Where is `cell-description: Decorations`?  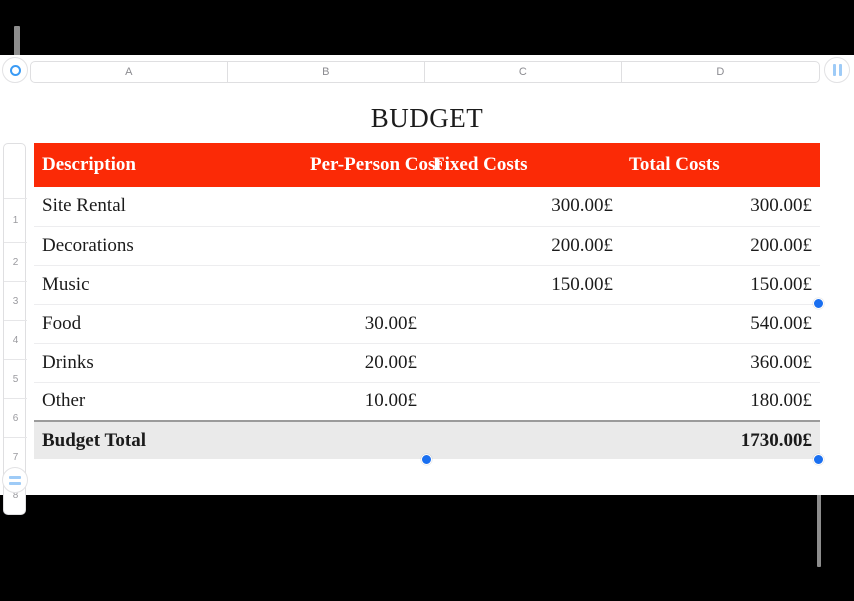 cell-description: Decorations is located at coordinates (168, 246).